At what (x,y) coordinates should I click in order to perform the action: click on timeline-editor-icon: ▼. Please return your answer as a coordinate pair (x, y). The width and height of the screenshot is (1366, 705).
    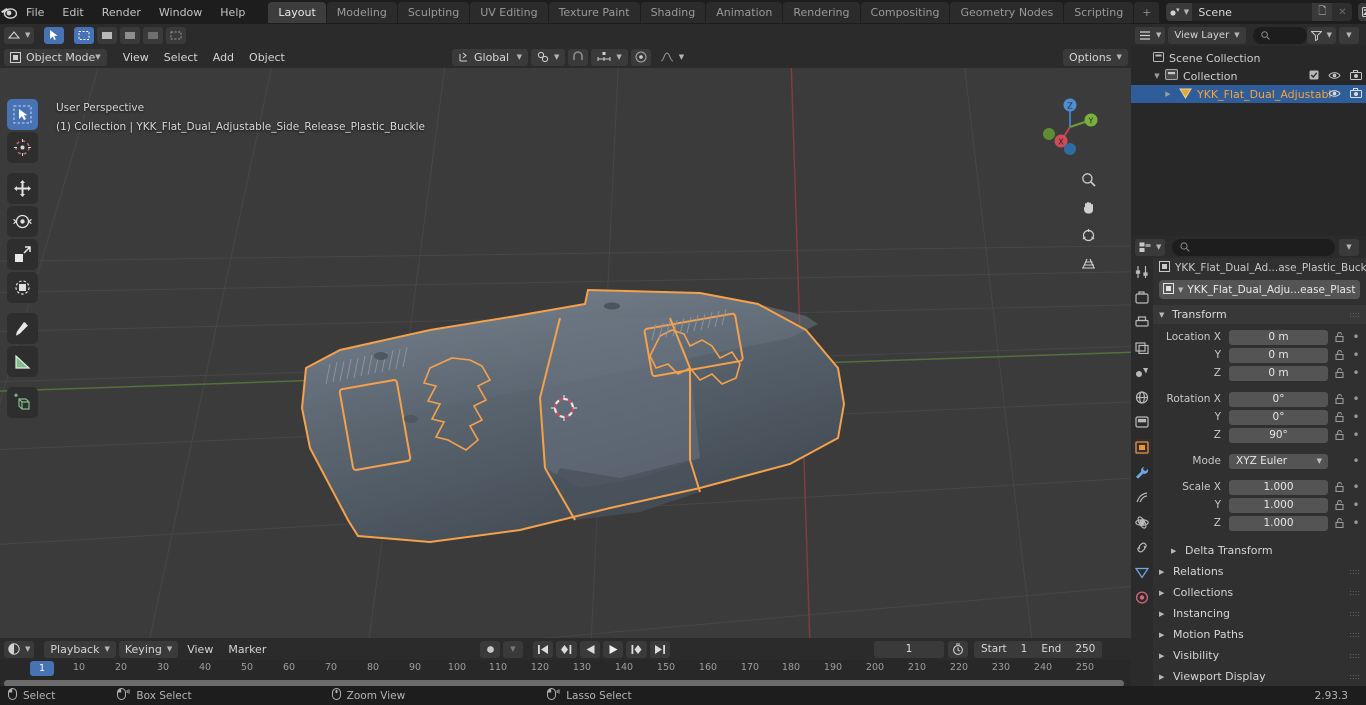
    Looking at the image, I should click on (19, 649).